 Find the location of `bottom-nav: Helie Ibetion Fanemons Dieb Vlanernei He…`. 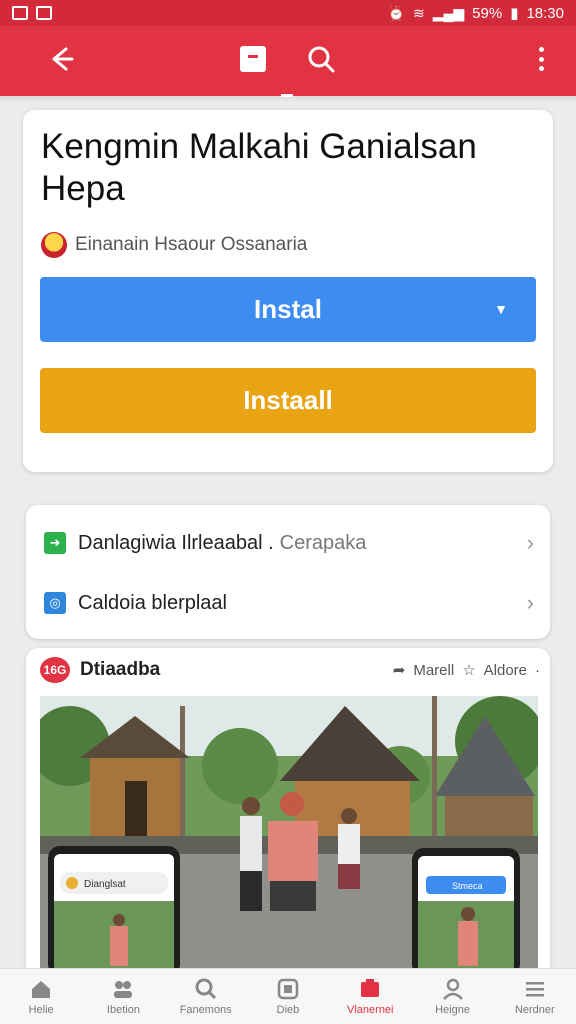

bottom-nav: Helie Ibetion Fanemons Dieb Vlanernei He… is located at coordinates (288, 996).